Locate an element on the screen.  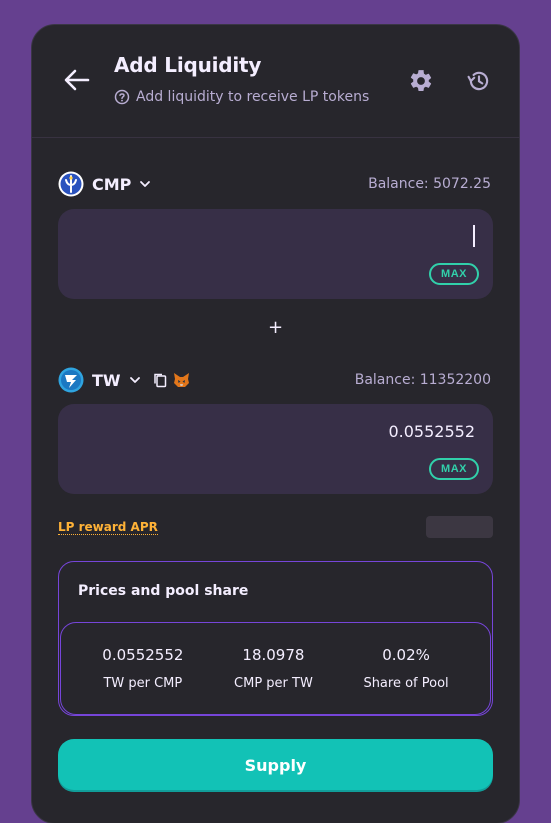
stat-value: 0.0552552 is located at coordinates (143, 655).